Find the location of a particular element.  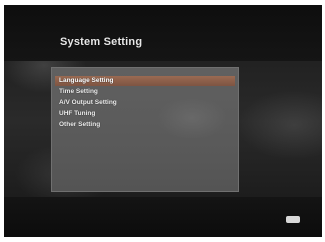

page-title: System Setting is located at coordinates (101, 42).